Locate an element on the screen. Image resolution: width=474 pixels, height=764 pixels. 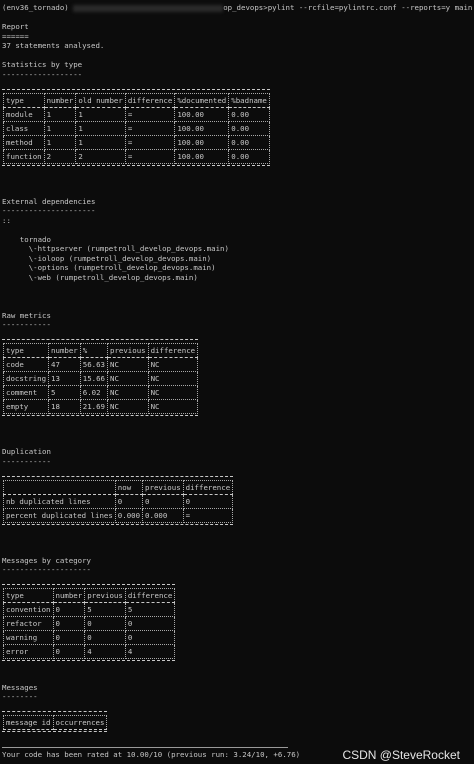
table-cell: refactor is located at coordinates (28, 623).